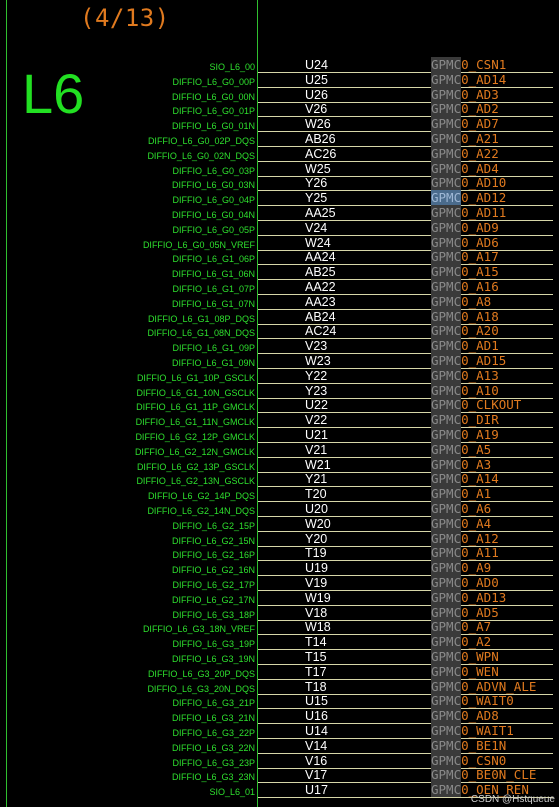 The width and height of the screenshot is (559, 807). I want to click on pin-function: GPMC0_A3, so click(461, 464).